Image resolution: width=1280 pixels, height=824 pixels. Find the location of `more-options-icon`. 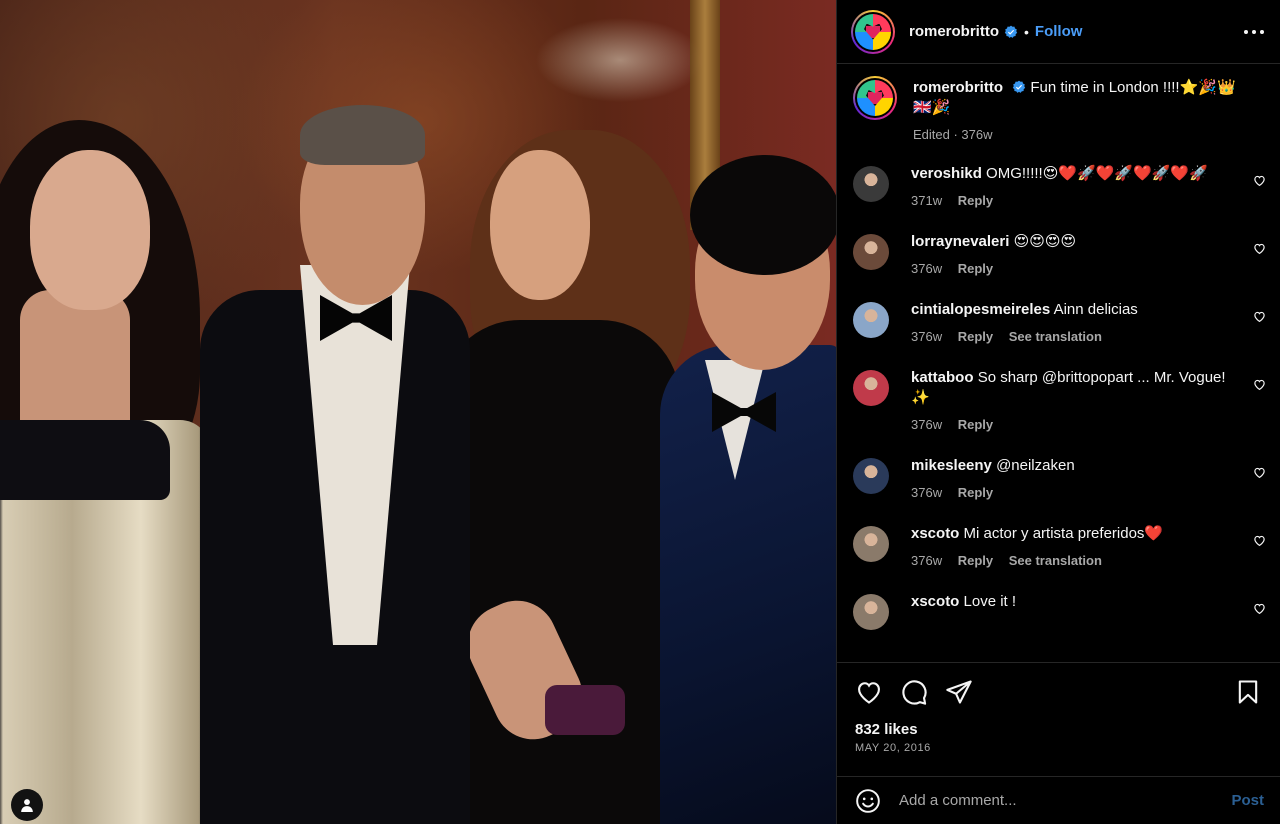

more-options-icon is located at coordinates (1254, 32).